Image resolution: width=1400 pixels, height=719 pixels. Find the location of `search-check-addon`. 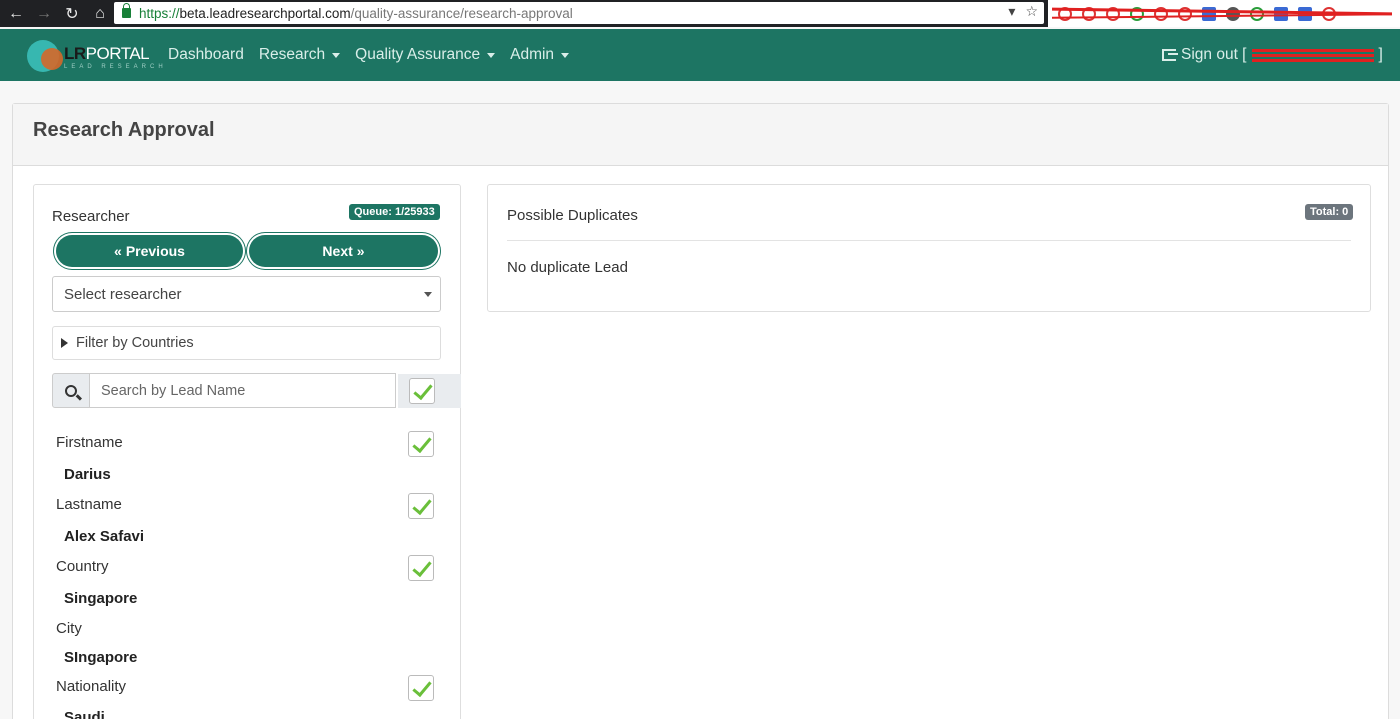

search-check-addon is located at coordinates (429, 391).